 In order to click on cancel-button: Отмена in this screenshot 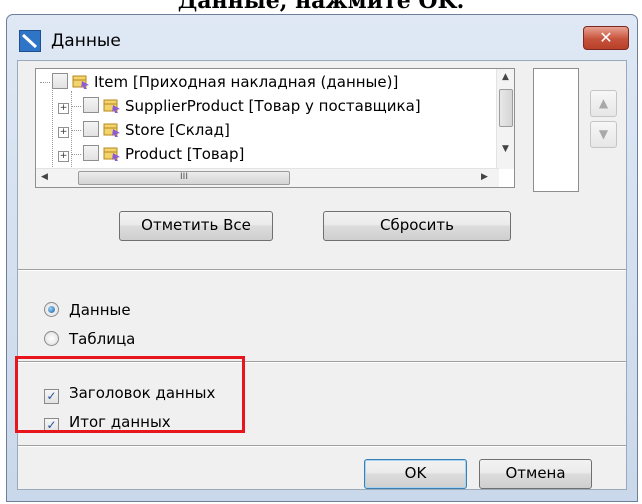, I will do `click(535, 474)`.